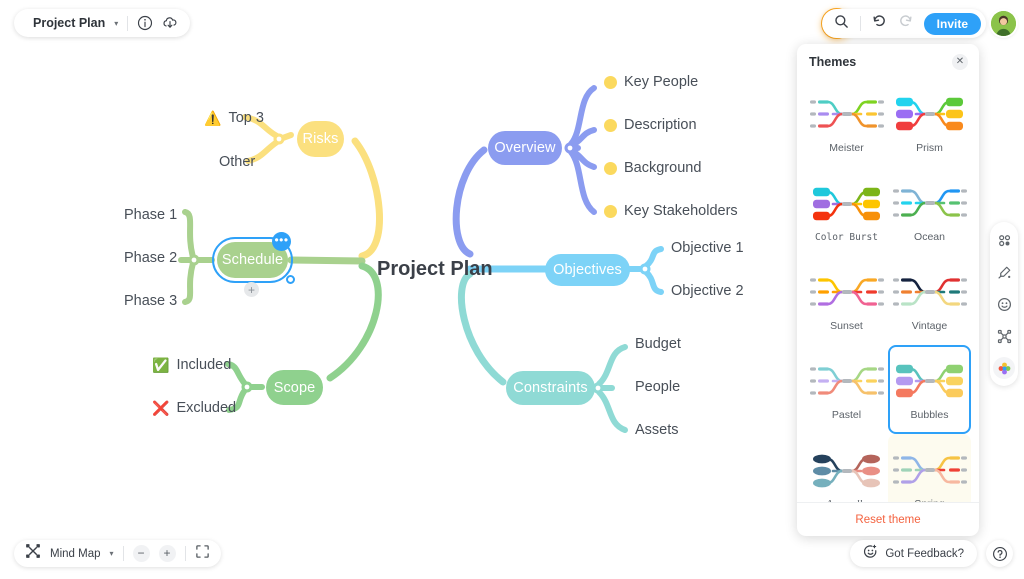 This screenshot has width=1024, height=579. I want to click on undo-icon, so click(879, 24).